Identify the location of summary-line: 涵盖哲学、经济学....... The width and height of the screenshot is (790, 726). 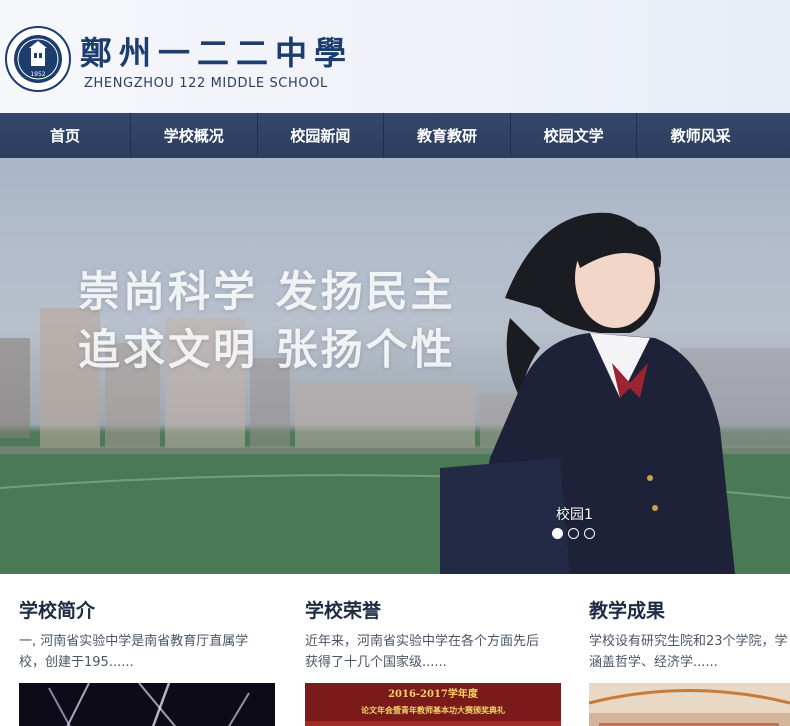
(653, 662).